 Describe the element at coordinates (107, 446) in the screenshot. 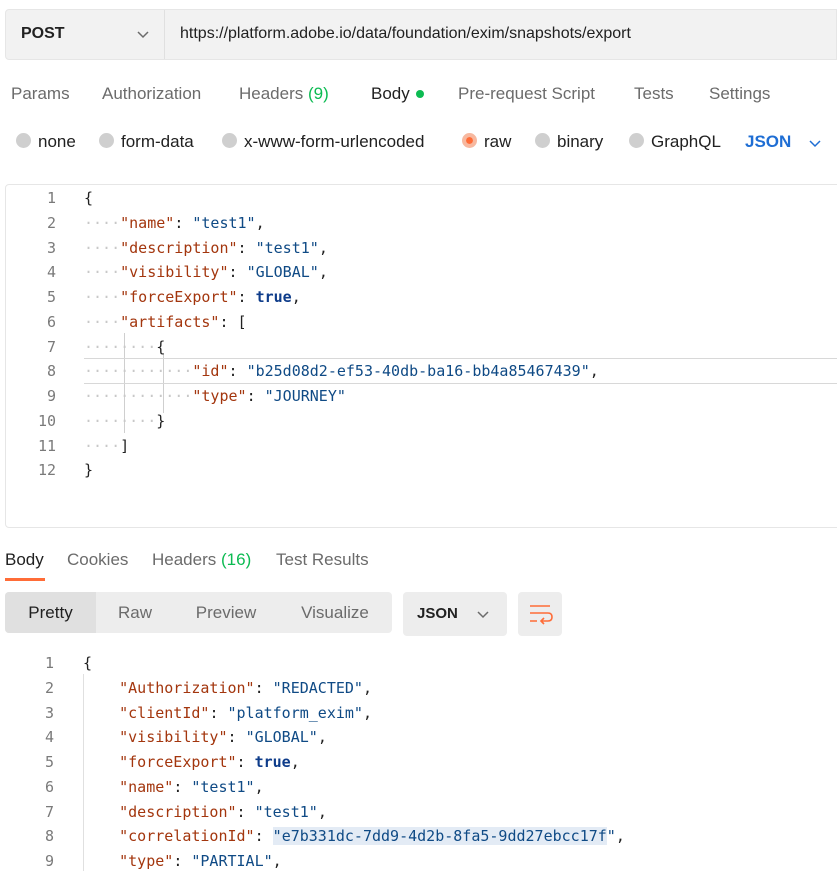

I see `code-line: ····]` at that location.